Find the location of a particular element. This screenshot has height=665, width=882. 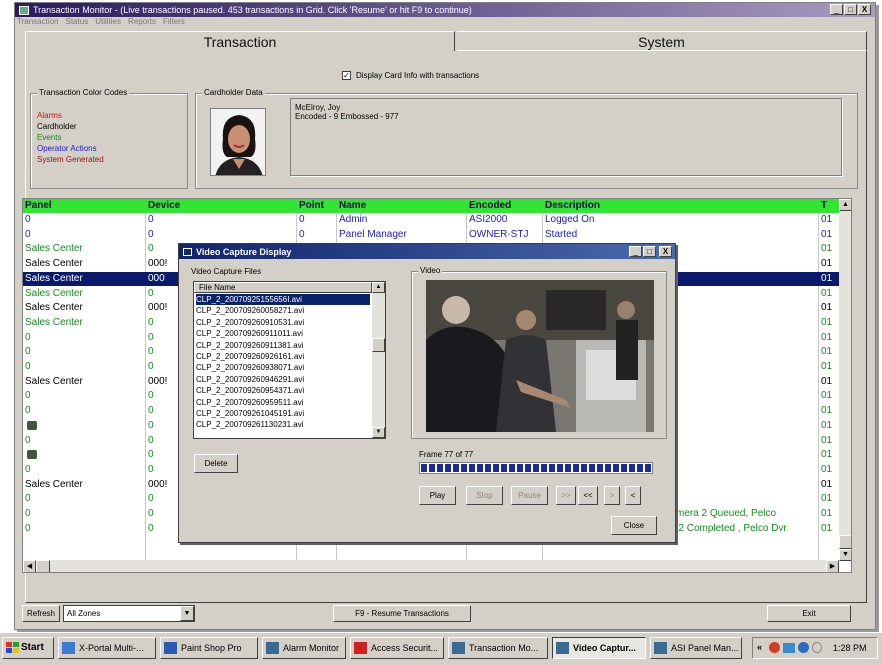

tray-network-icon is located at coordinates (789, 648).